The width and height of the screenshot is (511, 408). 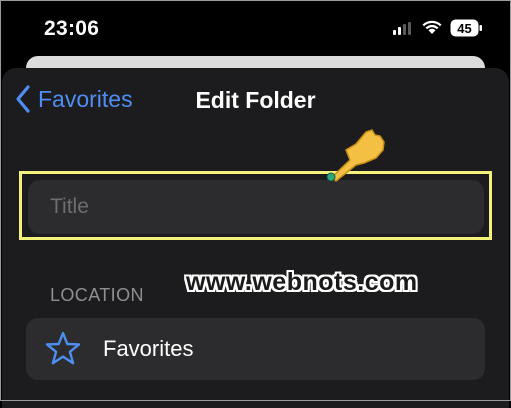 I want to click on battery-icon: 45, so click(x=466, y=28).